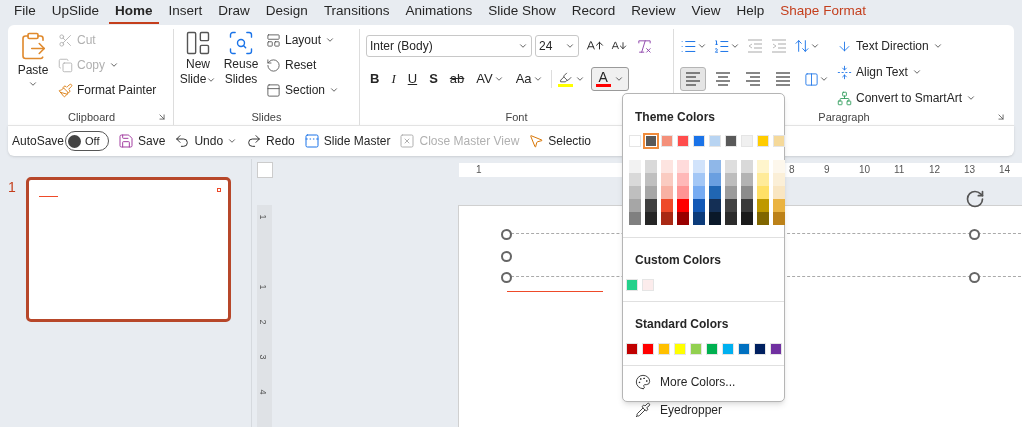 Image resolution: width=1022 pixels, height=427 pixels. Describe the element at coordinates (303, 90) in the screenshot. I see `slides-command: Section` at that location.